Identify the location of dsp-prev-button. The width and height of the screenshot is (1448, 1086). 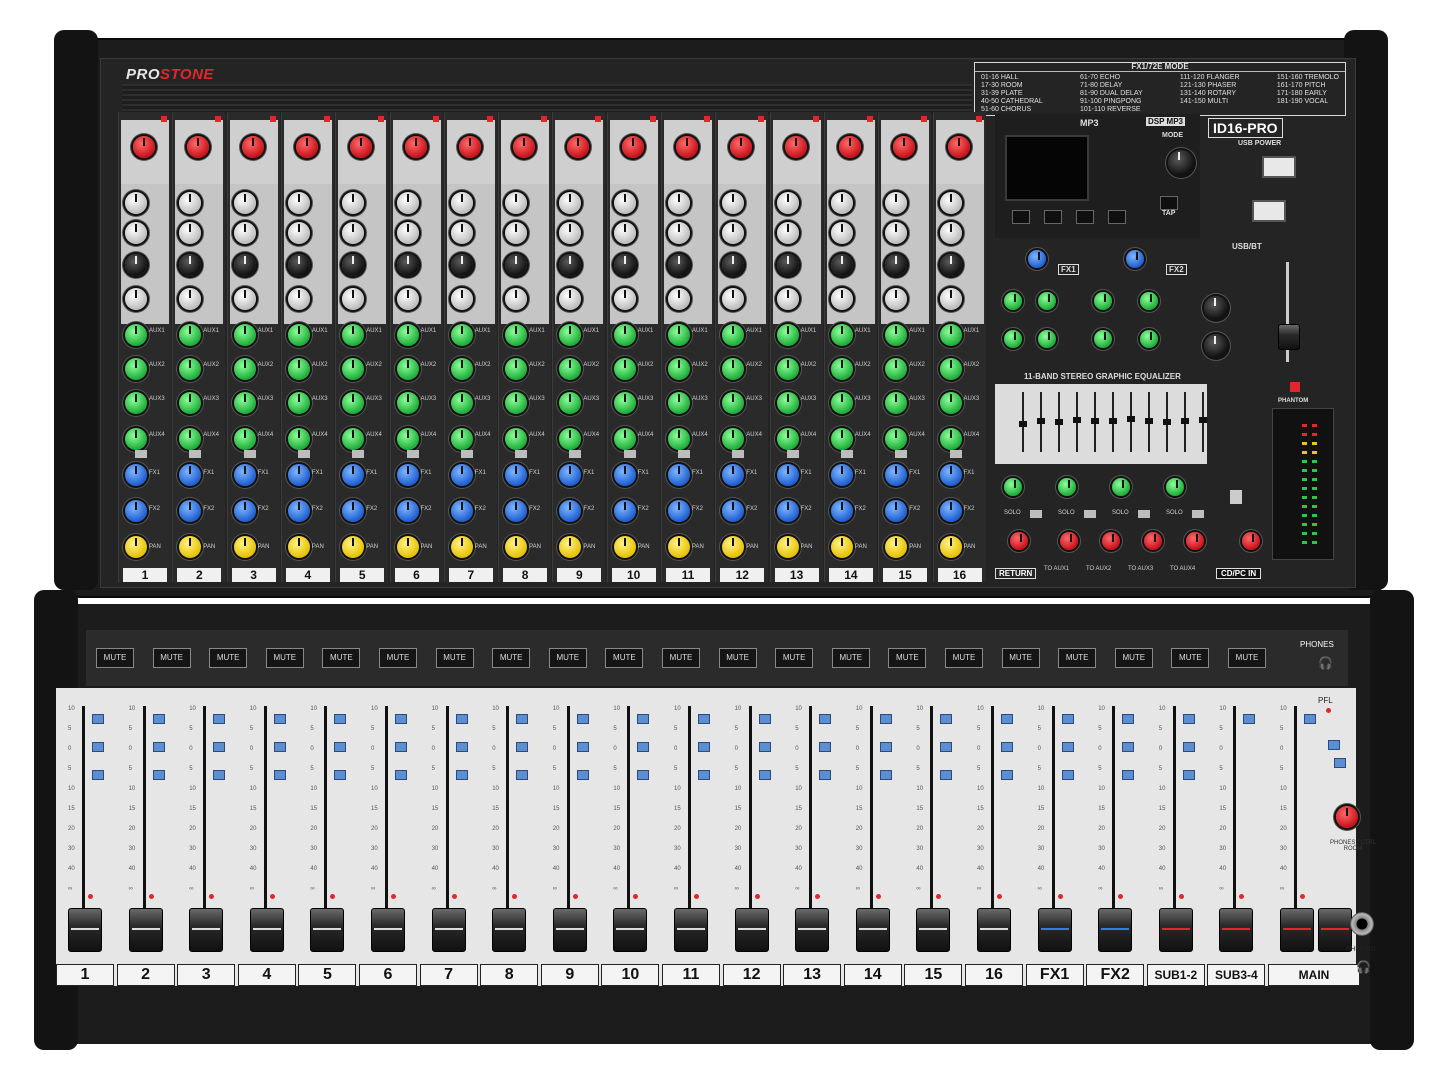
(1021, 217).